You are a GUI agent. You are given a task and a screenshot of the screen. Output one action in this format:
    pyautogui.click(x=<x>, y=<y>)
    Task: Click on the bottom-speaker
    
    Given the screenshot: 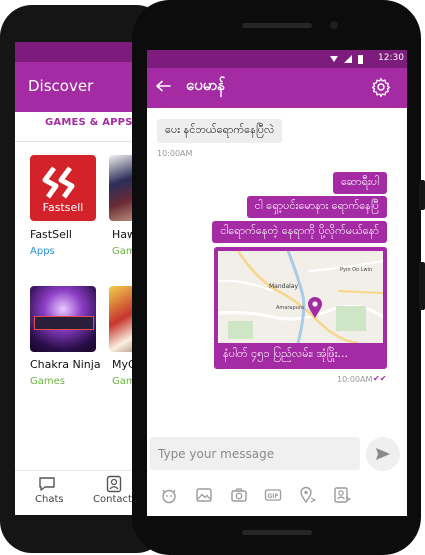 What is the action you would take?
    pyautogui.click(x=277, y=532)
    